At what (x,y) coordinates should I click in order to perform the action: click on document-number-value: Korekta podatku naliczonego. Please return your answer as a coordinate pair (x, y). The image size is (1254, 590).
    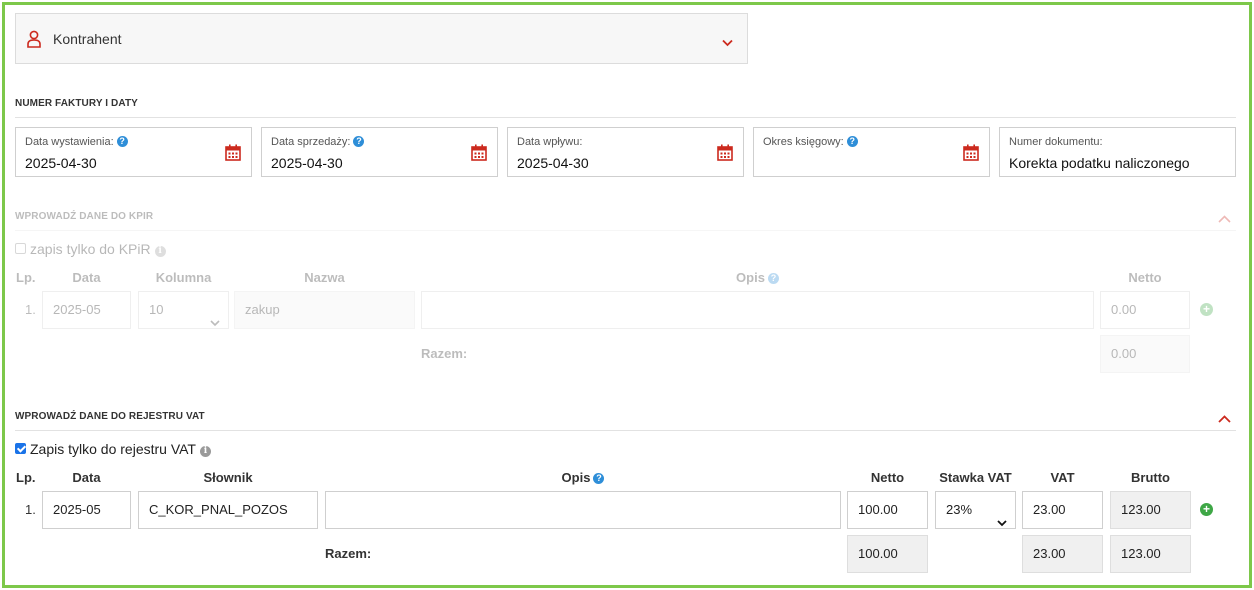
    Looking at the image, I should click on (1099, 163).